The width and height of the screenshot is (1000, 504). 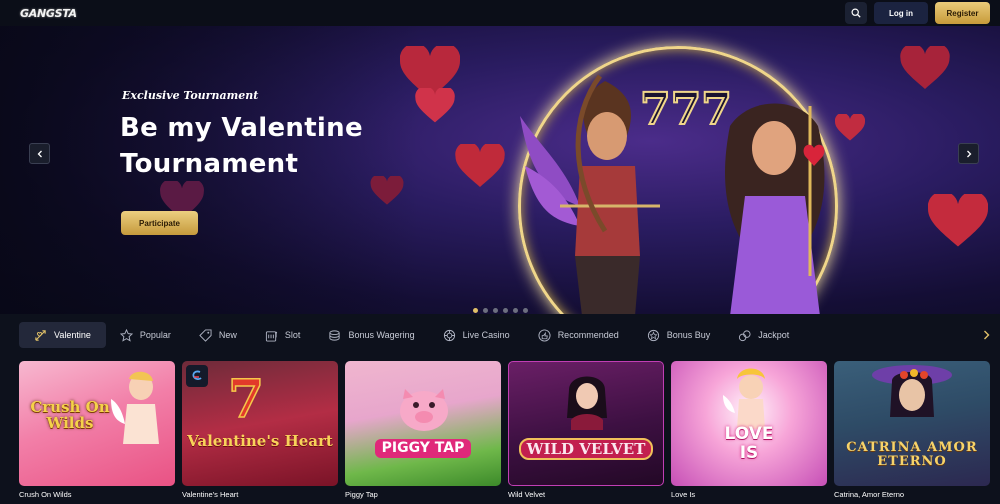 What do you see at coordinates (744, 398) in the screenshot?
I see `cherub-illustration` at bounding box center [744, 398].